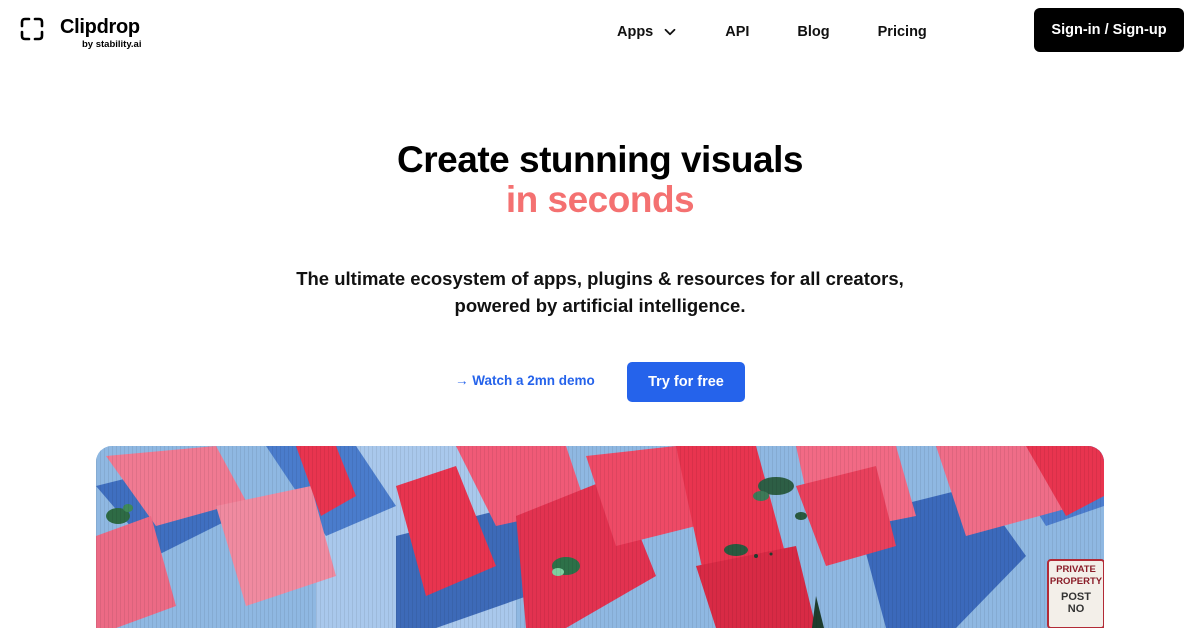 This screenshot has width=1200, height=628. Describe the element at coordinates (1076, 609) in the screenshot. I see `sign-line-4: NO` at that location.